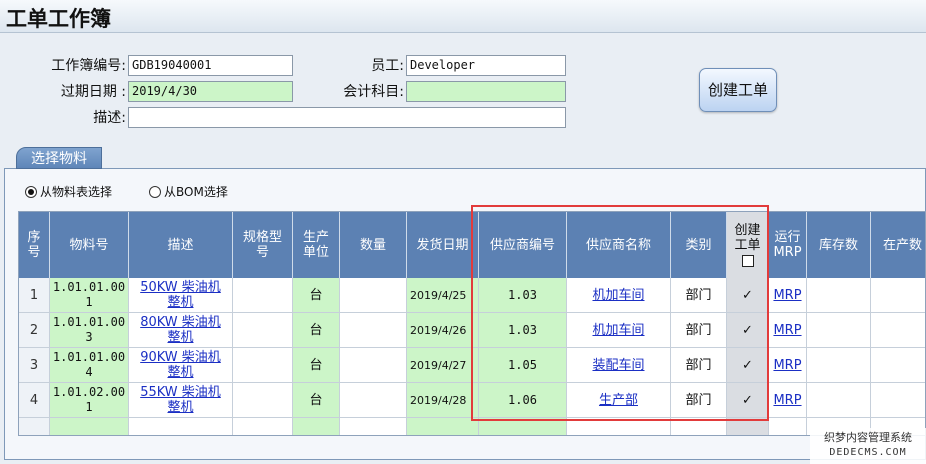 Image resolution: width=926 pixels, height=464 pixels. I want to click on cell-description: 90KW 柴油机整机, so click(181, 365).